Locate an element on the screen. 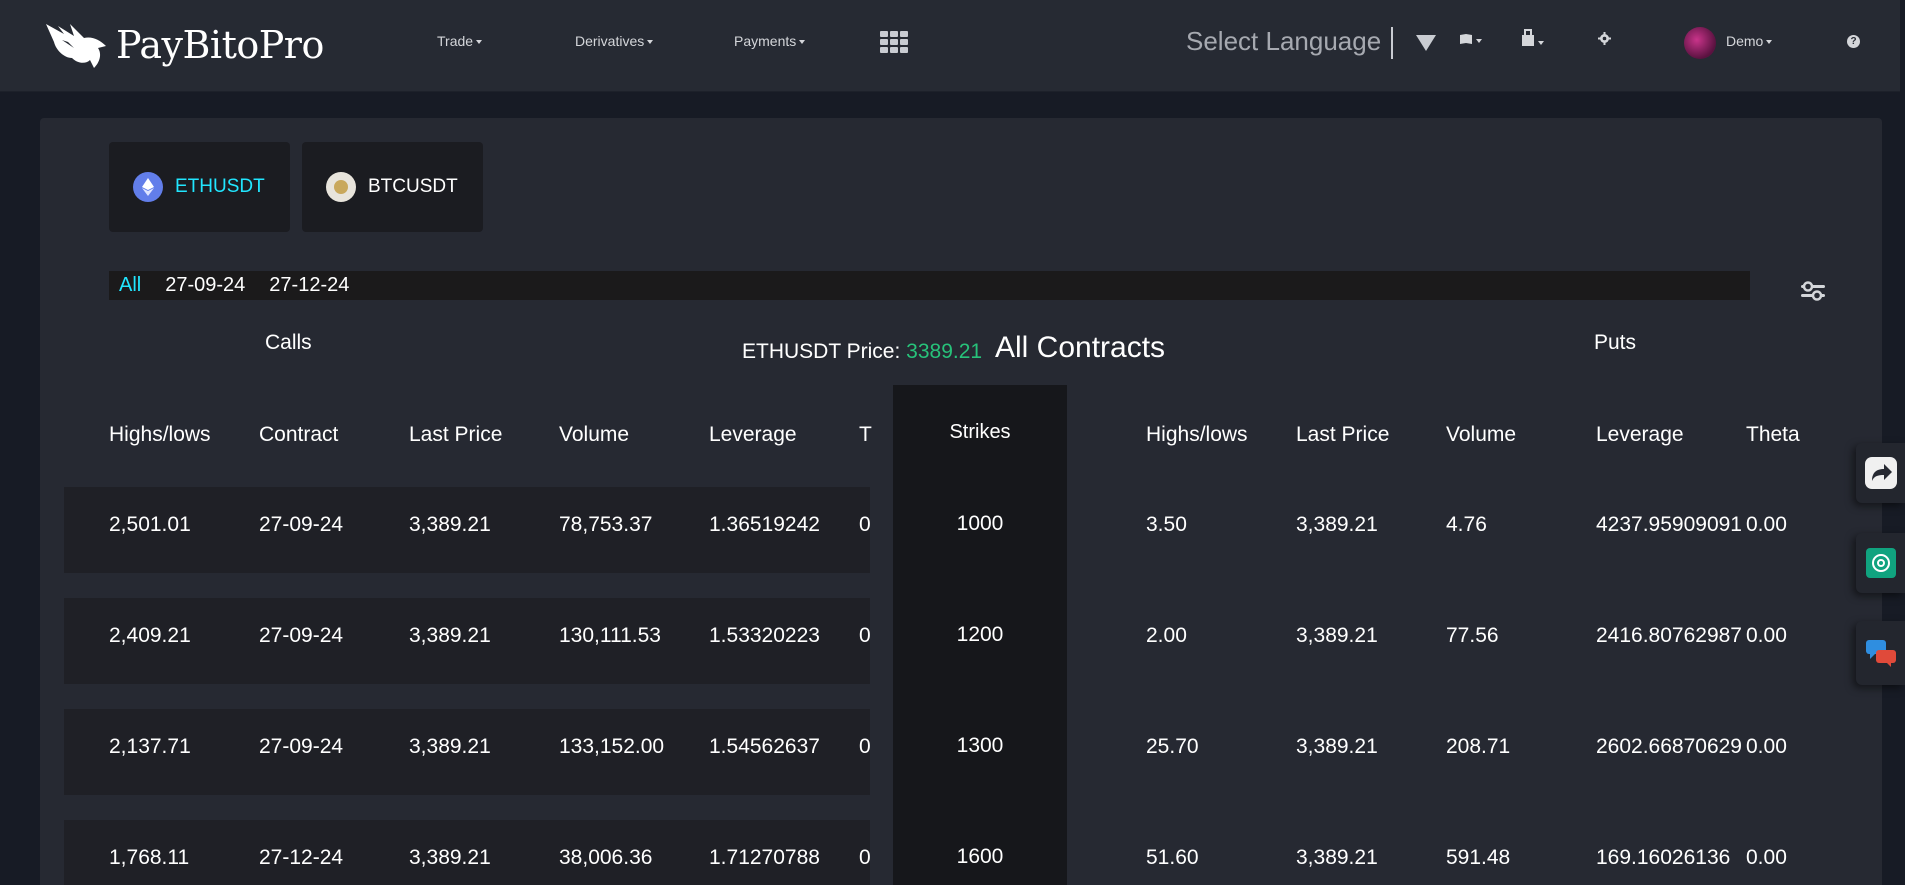 The width and height of the screenshot is (1905, 885). pair-tab-ethusdt: ETHUSDT is located at coordinates (199, 187).